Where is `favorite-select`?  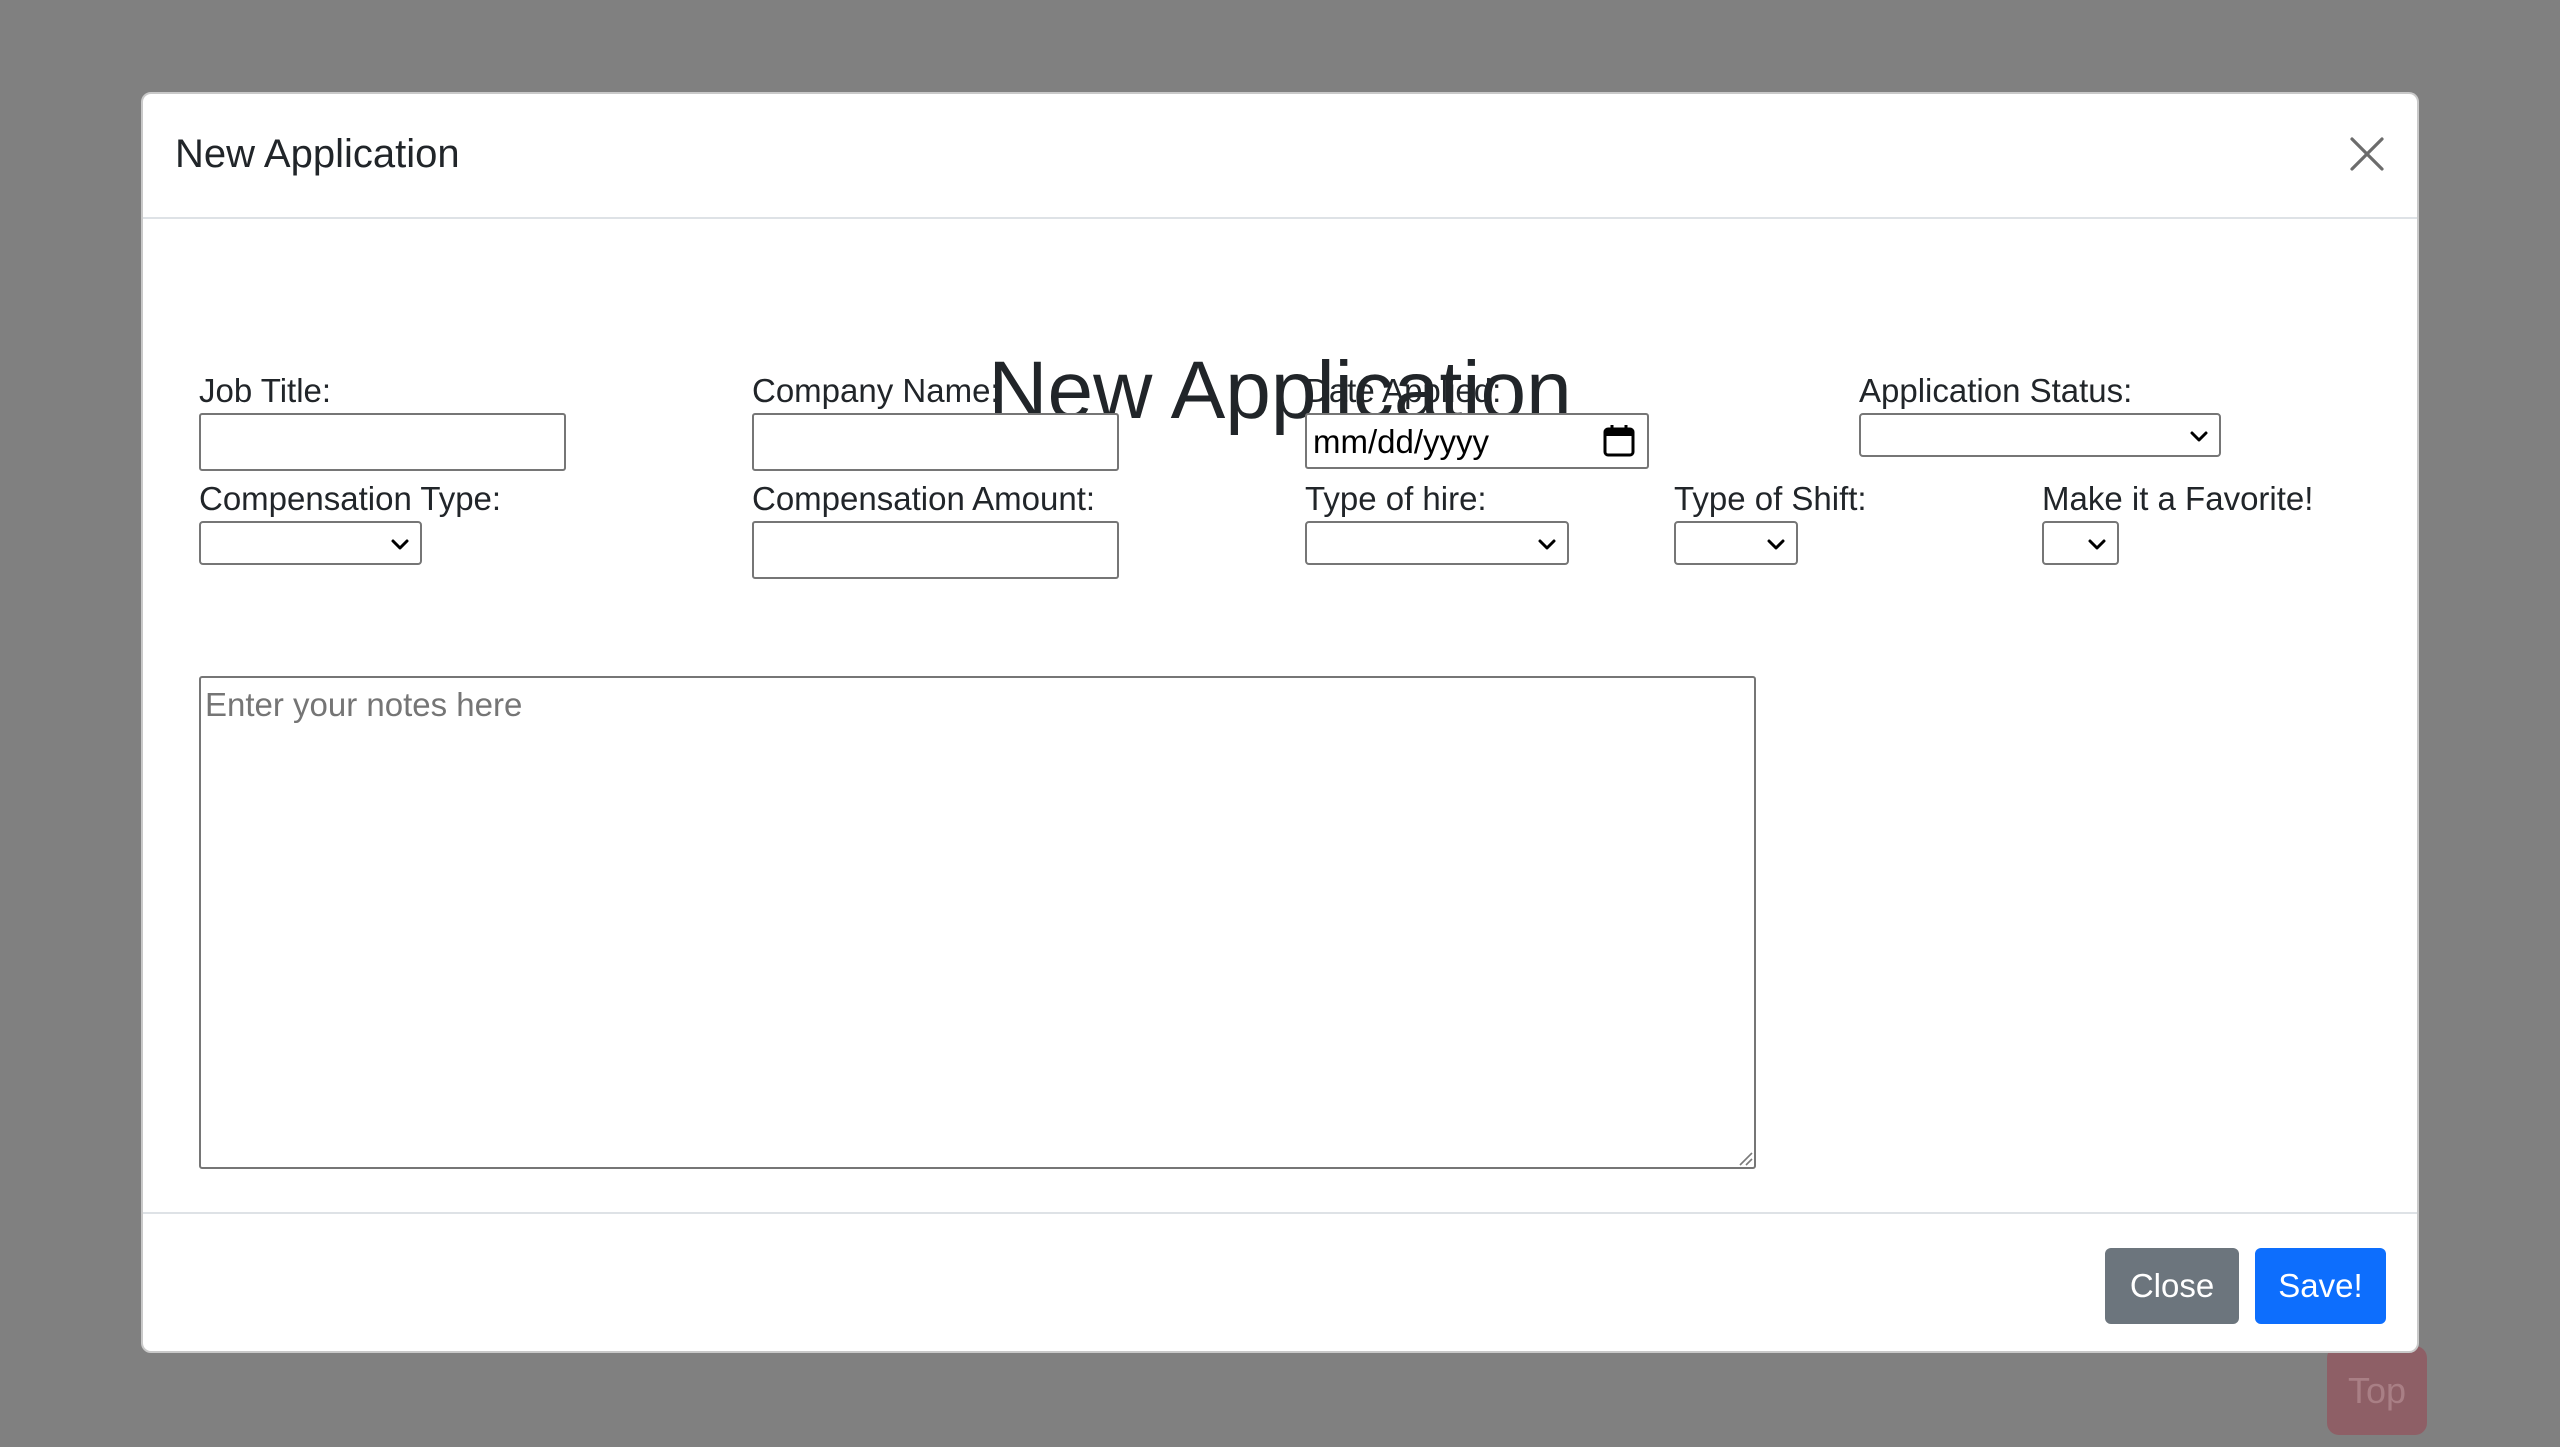
favorite-select is located at coordinates (2080, 543).